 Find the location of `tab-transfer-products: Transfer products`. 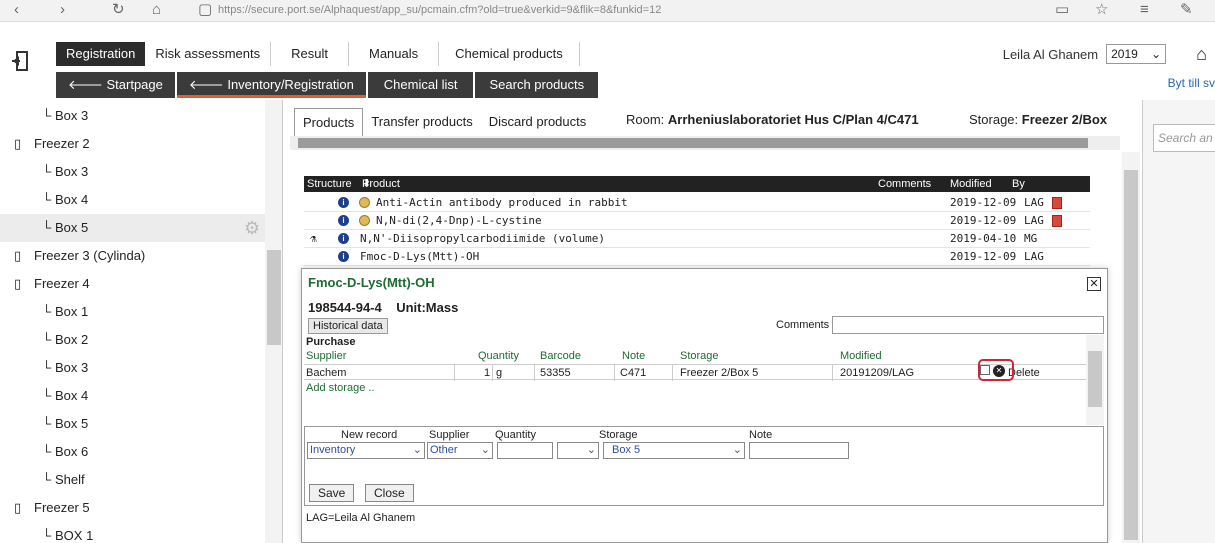

tab-transfer-products: Transfer products is located at coordinates (421, 122).